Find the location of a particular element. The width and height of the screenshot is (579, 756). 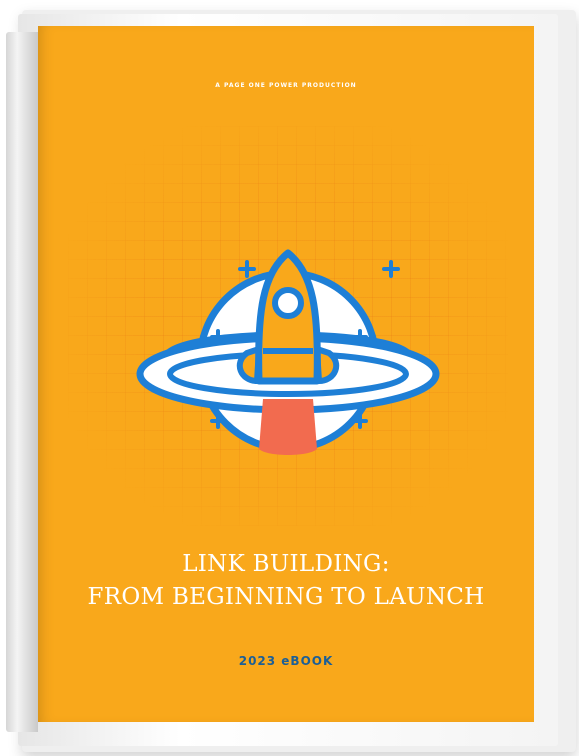

book-spine is located at coordinates (22, 382).